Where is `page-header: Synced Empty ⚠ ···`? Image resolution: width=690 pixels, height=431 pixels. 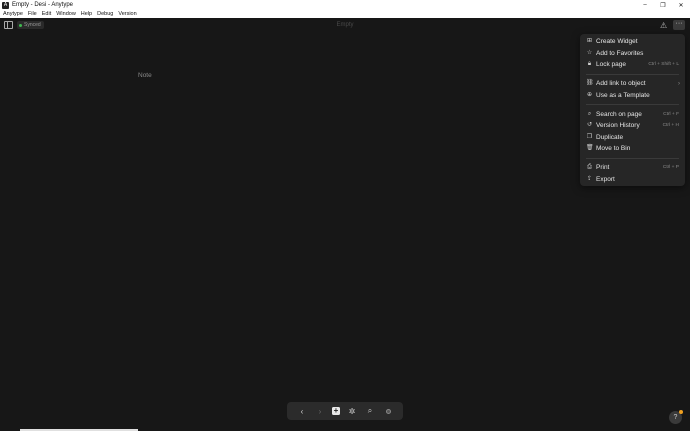 page-header: Synced Empty ⚠ ··· is located at coordinates (345, 25).